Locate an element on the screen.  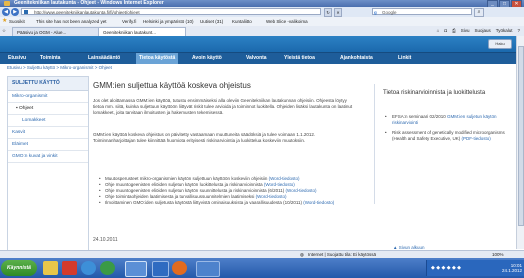
help-menu: ? is located at coordinates (518, 31).